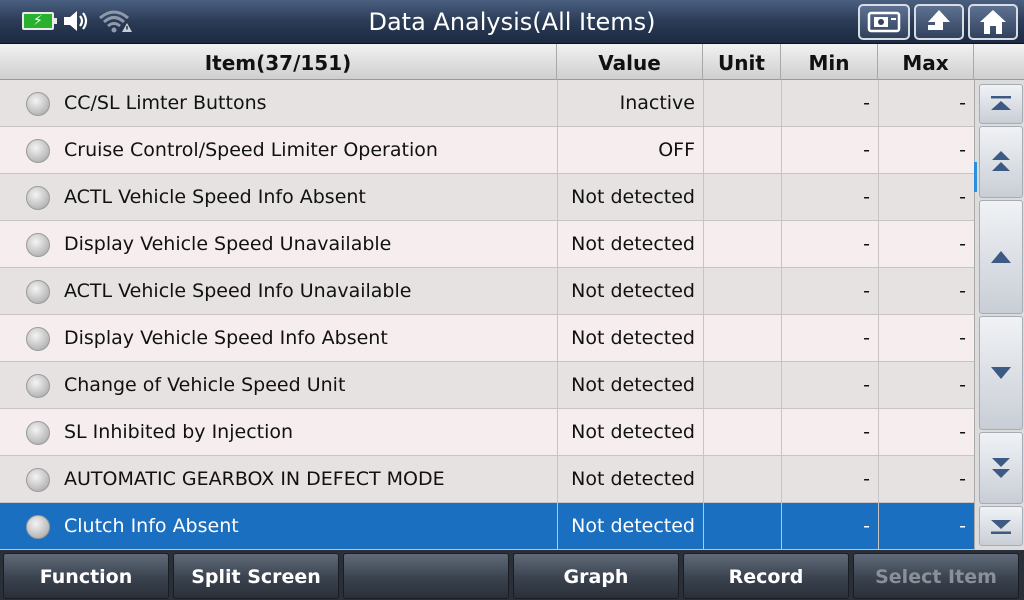 Image resolution: width=1024 pixels, height=600 pixels. I want to click on split-screen-button: Split Screen, so click(256, 576).